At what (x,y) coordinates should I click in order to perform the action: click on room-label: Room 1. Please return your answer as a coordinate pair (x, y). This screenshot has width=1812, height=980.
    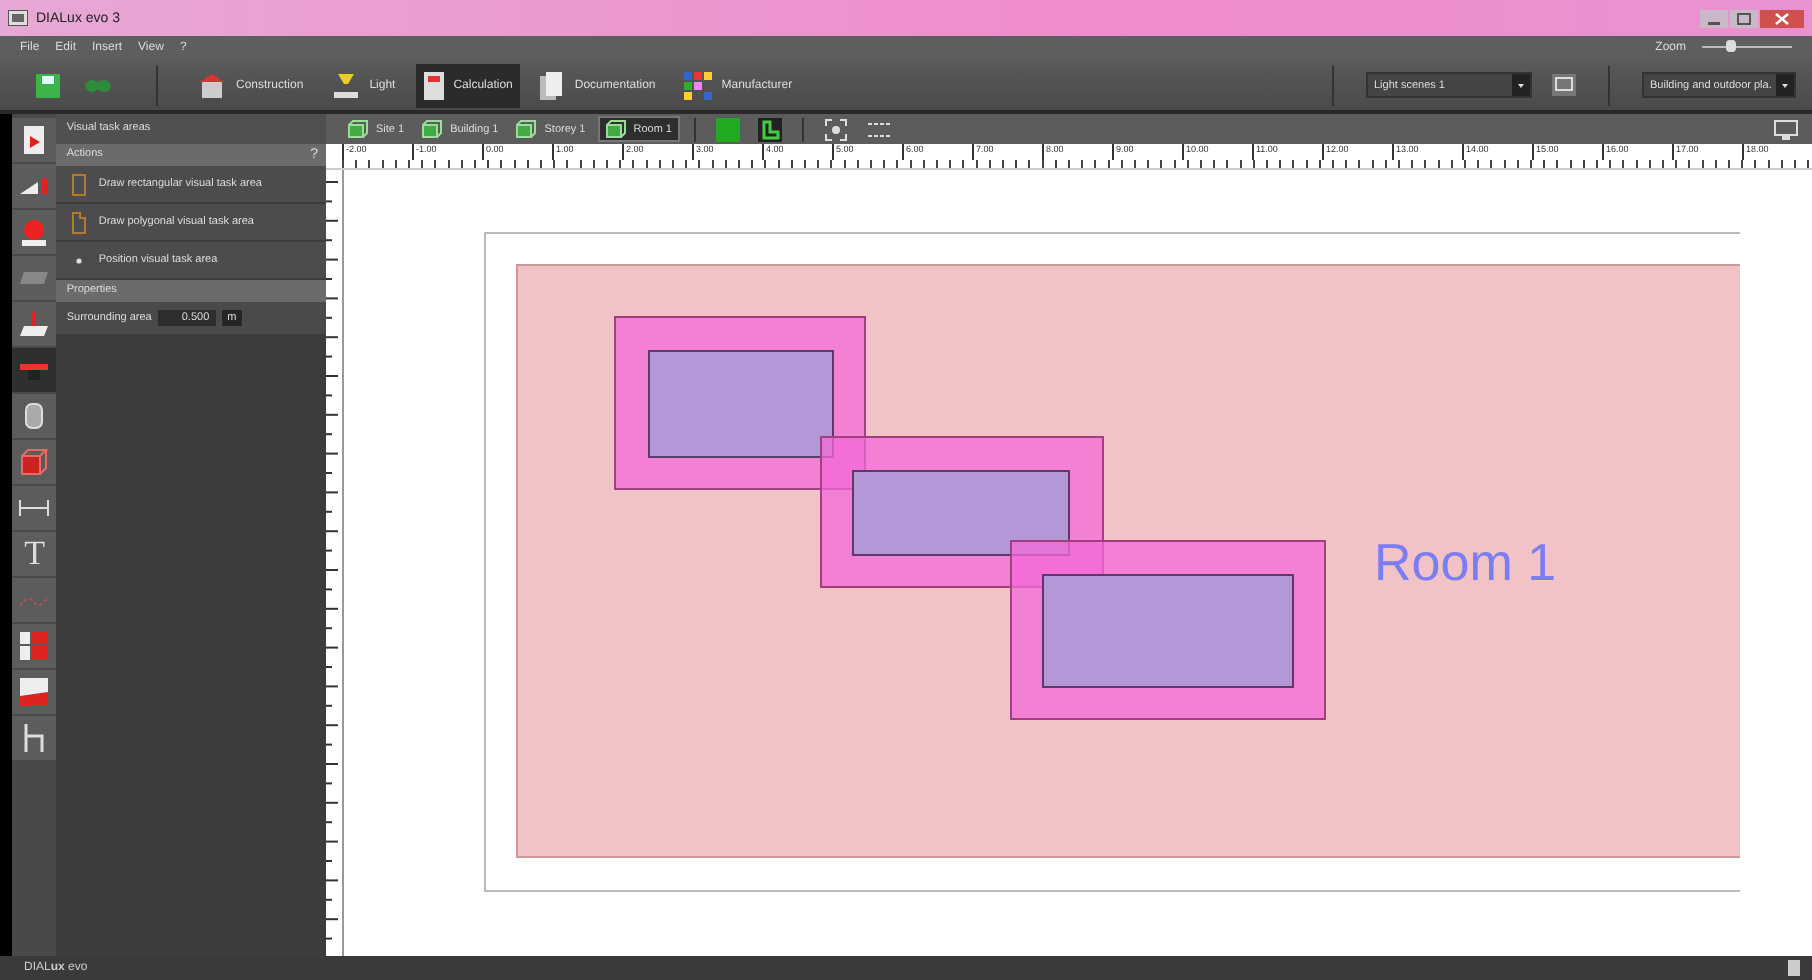
    Looking at the image, I should click on (1465, 562).